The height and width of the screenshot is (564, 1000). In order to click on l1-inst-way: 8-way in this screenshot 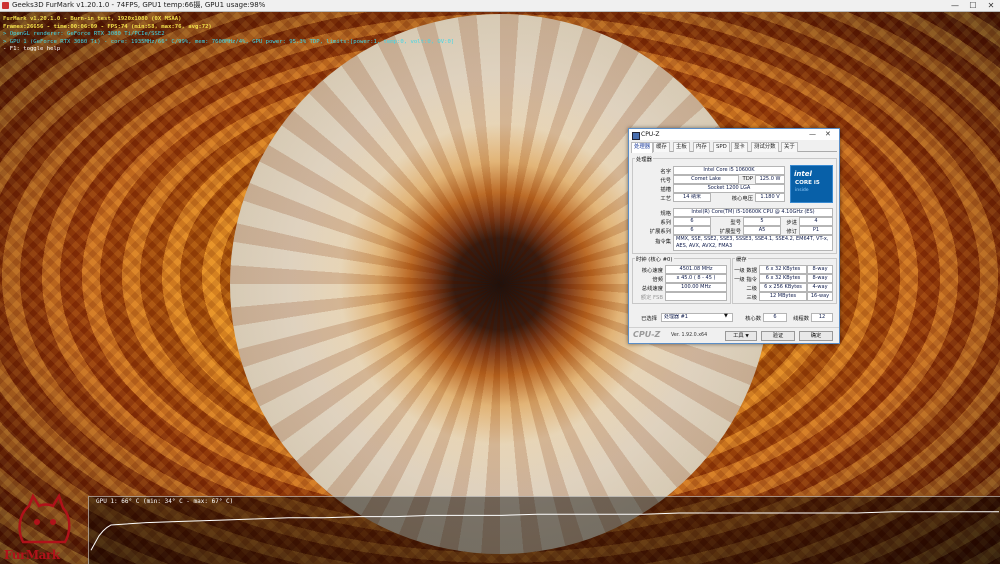, I will do `click(820, 278)`.